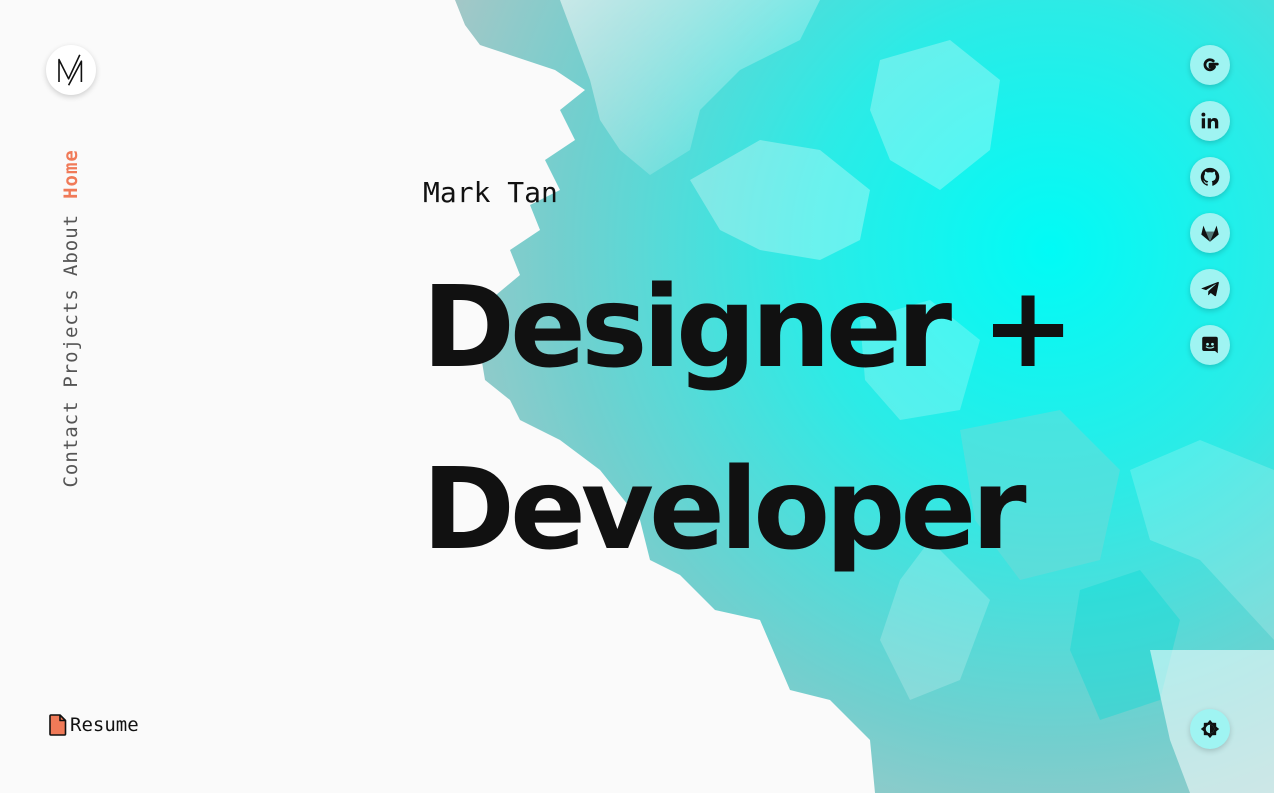  I want to click on telegram-icon, so click(1210, 289).